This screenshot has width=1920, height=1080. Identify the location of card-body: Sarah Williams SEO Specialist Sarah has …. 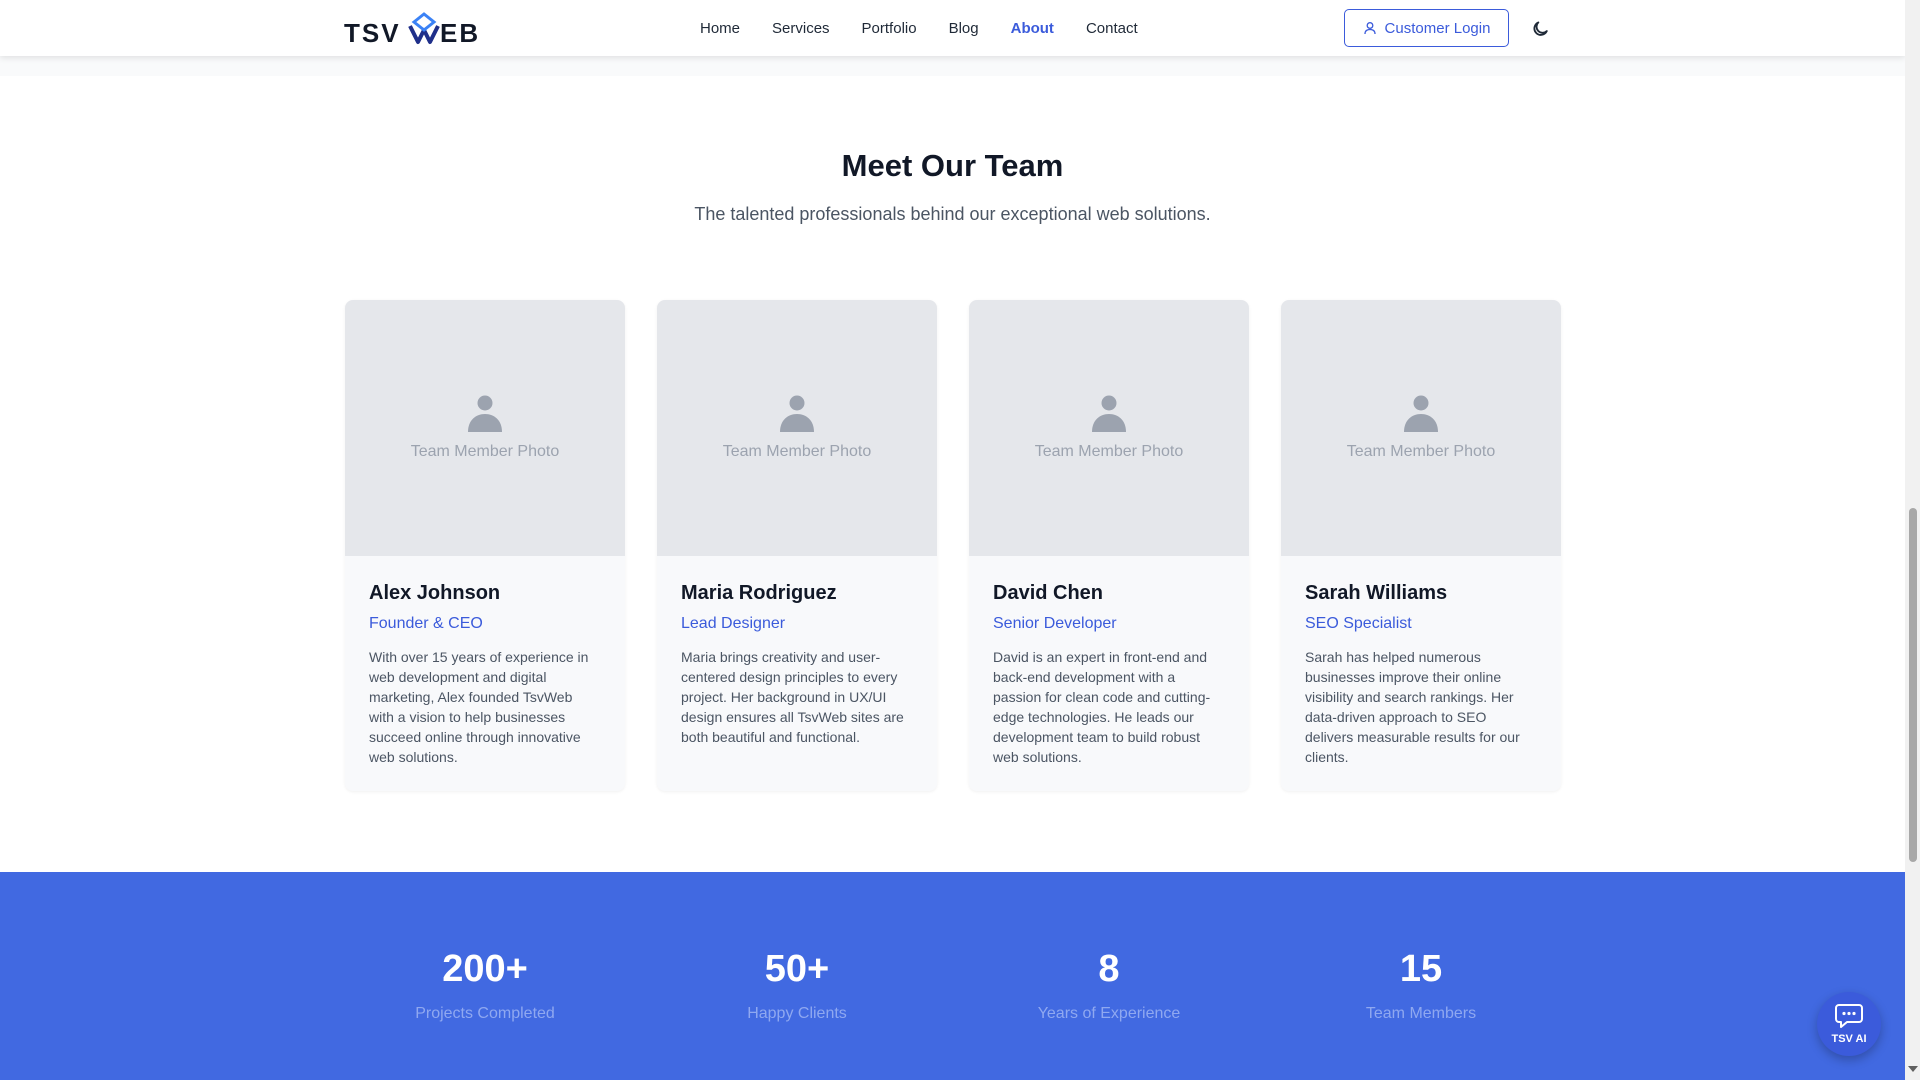
(1421, 661).